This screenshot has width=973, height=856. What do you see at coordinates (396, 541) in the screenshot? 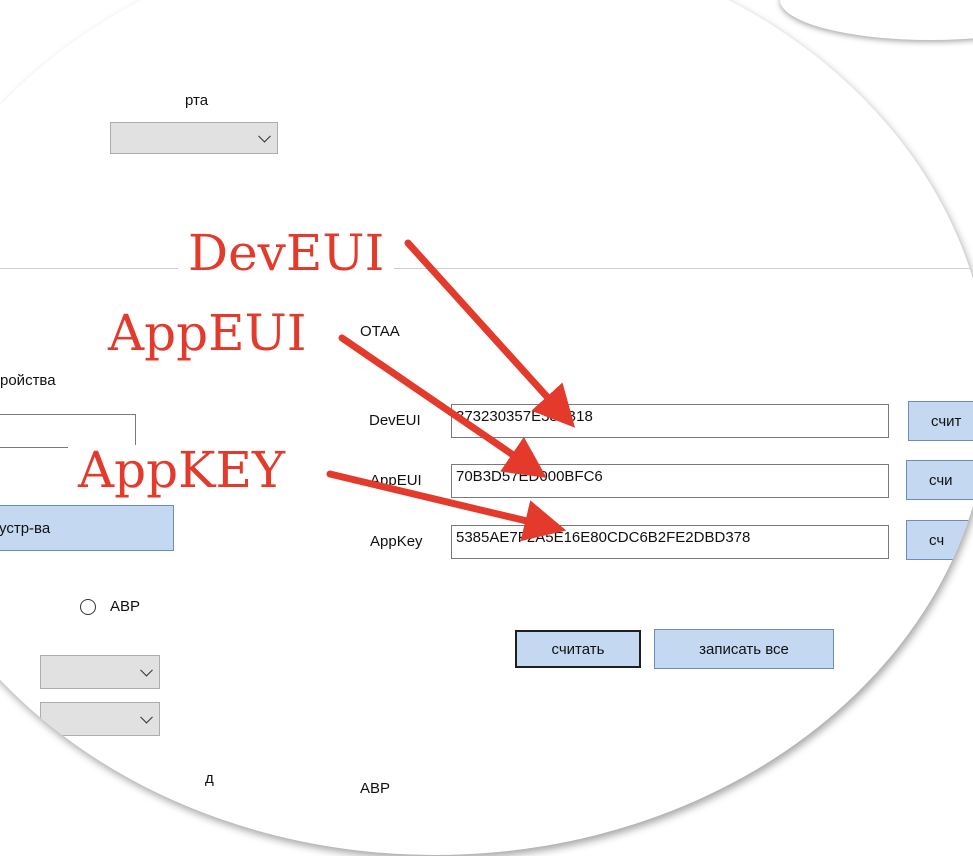
I see `appkey-label: AppKey` at bounding box center [396, 541].